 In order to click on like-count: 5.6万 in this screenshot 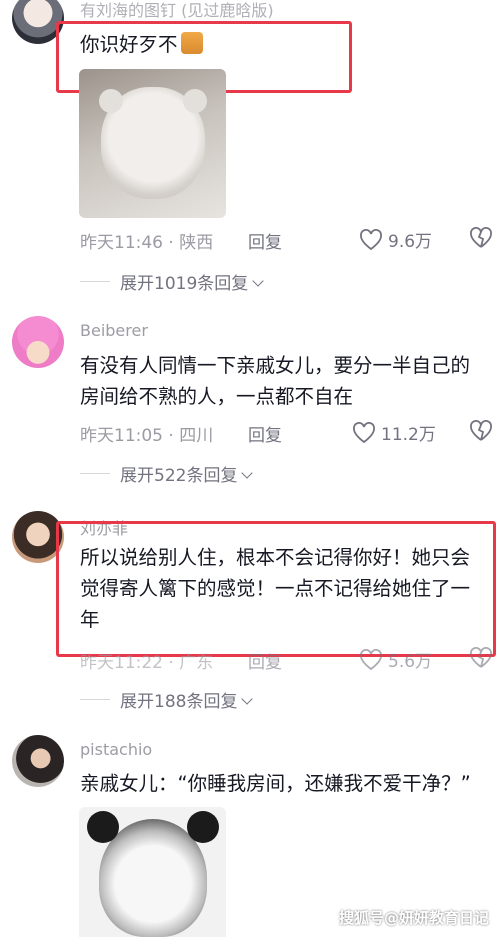, I will do `click(410, 662)`.